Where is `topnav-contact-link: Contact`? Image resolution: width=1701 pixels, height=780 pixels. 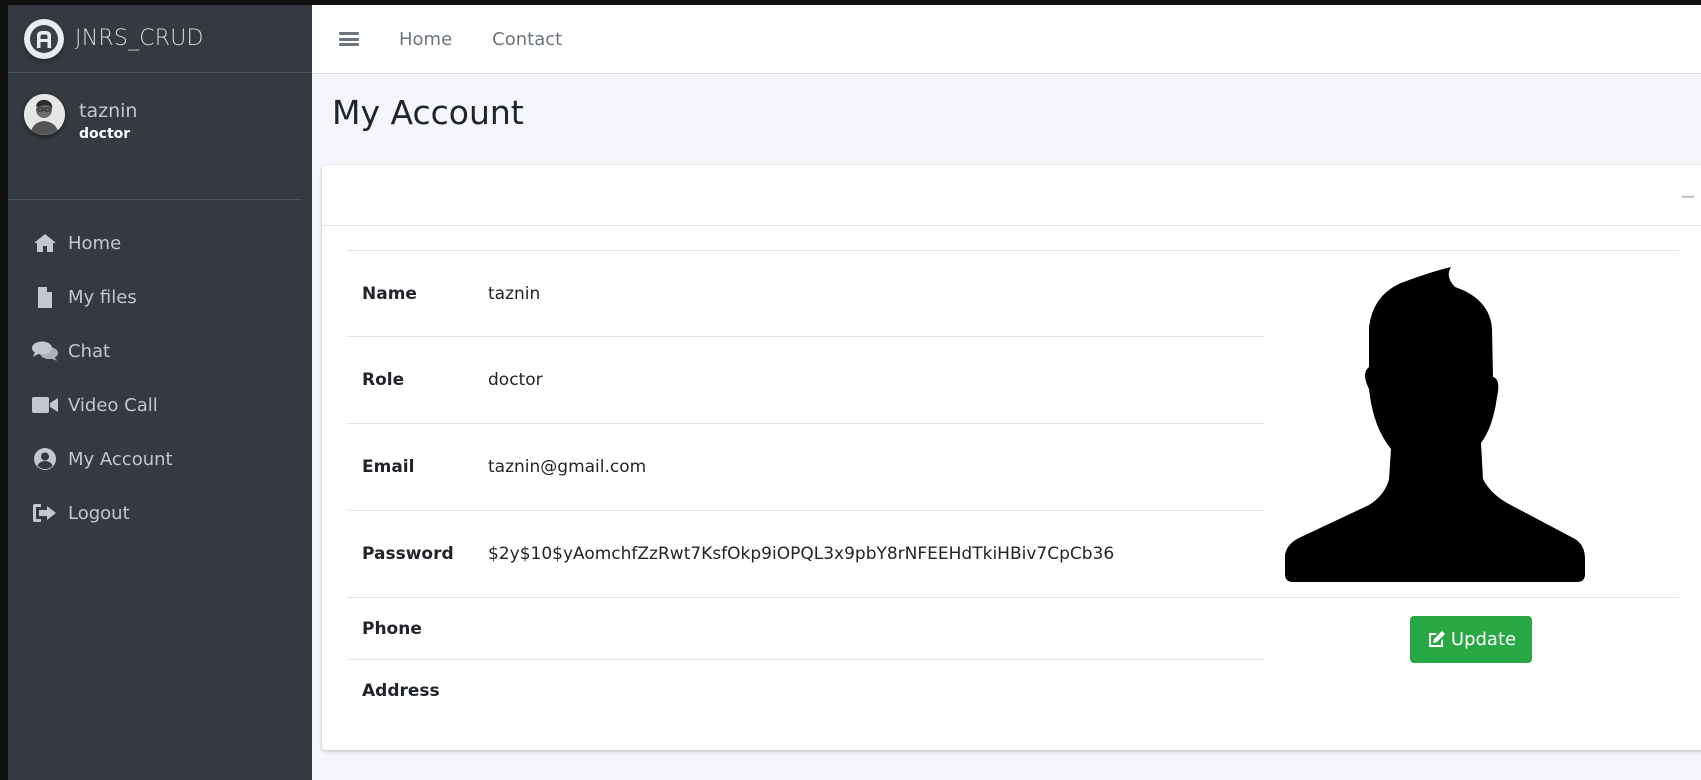
topnav-contact-link: Contact is located at coordinates (527, 39).